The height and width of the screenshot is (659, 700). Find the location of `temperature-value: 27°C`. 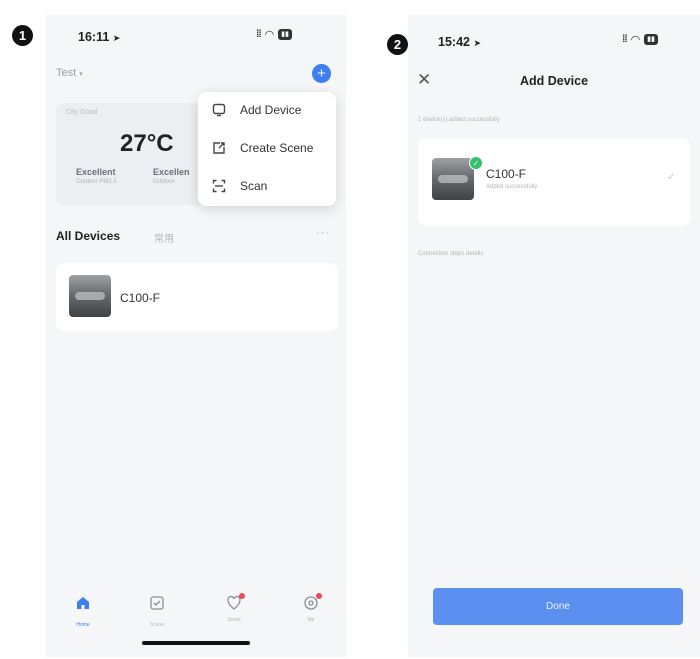

temperature-value: 27°C is located at coordinates (147, 143).